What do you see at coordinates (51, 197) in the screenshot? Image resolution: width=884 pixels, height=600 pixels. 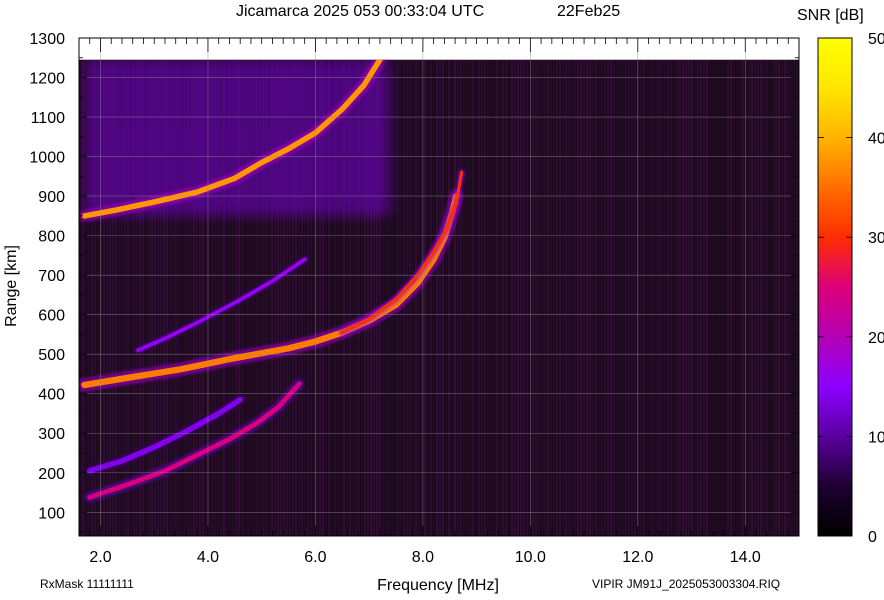 I see `y-tick-label: 900` at bounding box center [51, 197].